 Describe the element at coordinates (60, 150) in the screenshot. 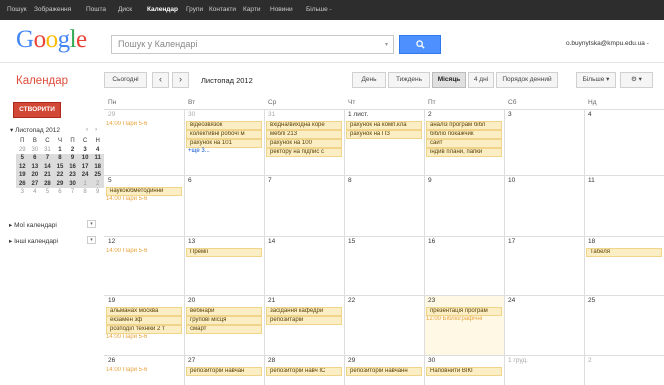

I see `mini-day: 1` at that location.